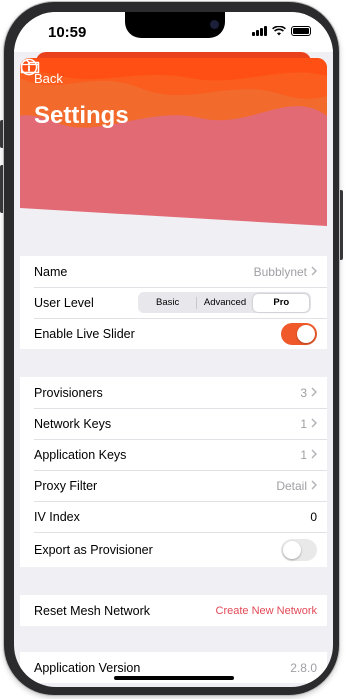  I want to click on live-slider-label: Enable Live Slider, so click(84, 333).